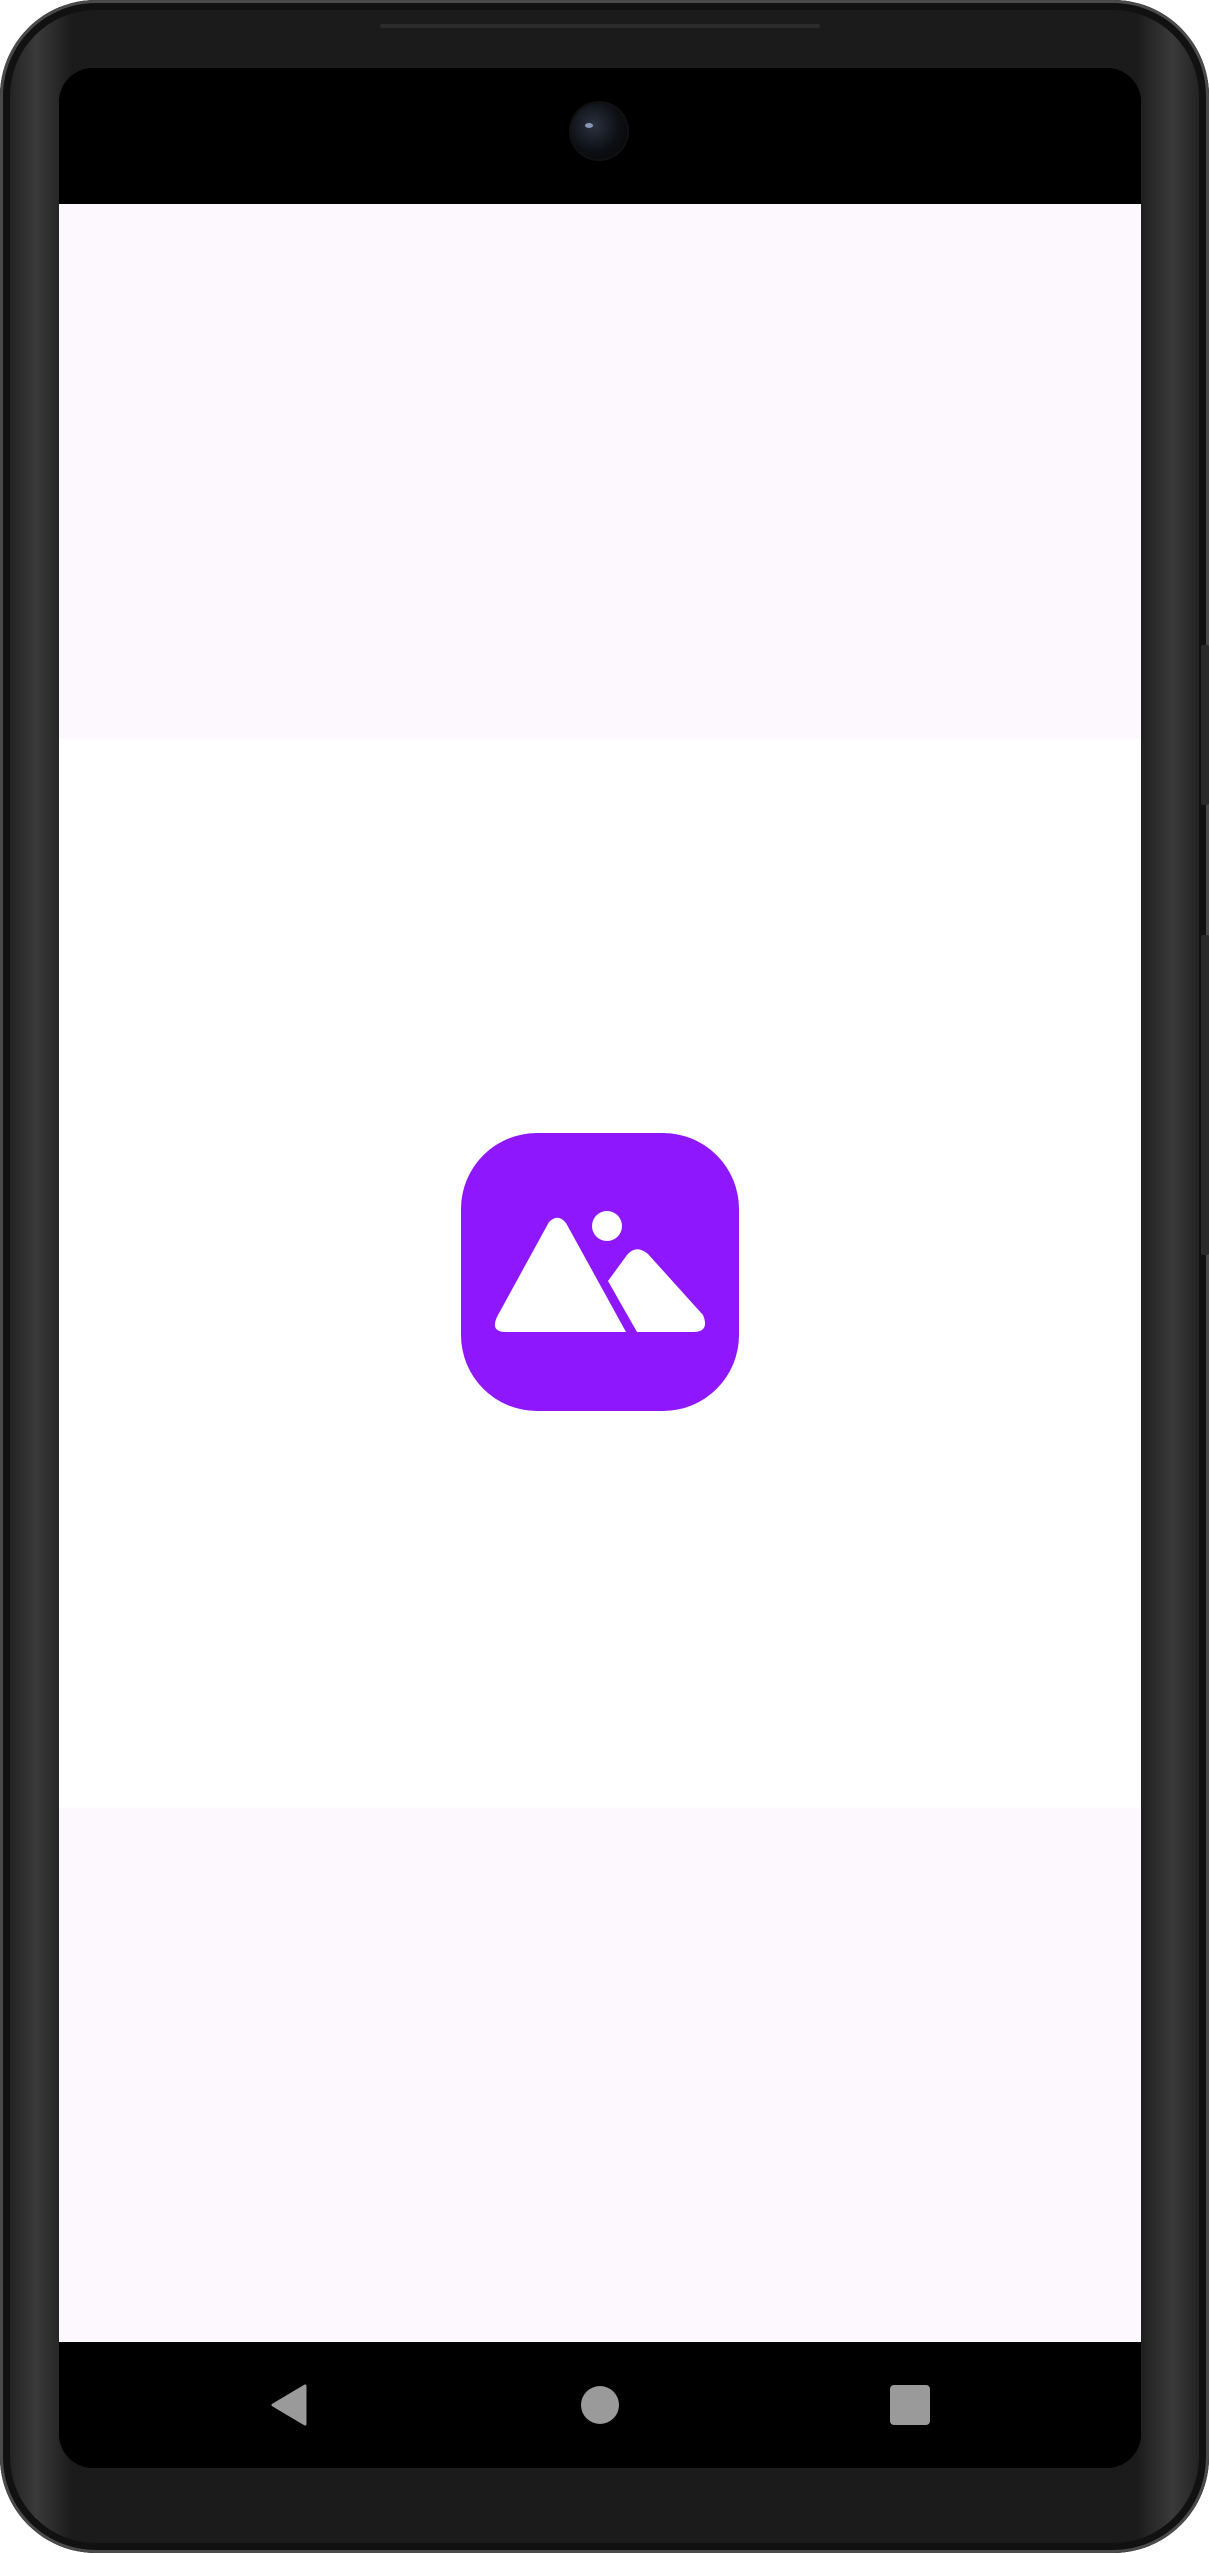  I want to click on volume-button, so click(1205, 1095).